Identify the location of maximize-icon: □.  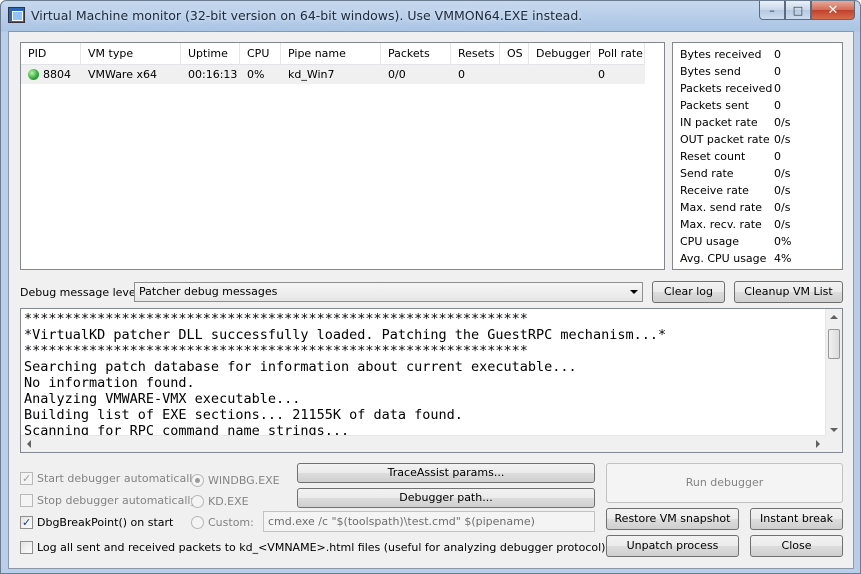
(798, 10).